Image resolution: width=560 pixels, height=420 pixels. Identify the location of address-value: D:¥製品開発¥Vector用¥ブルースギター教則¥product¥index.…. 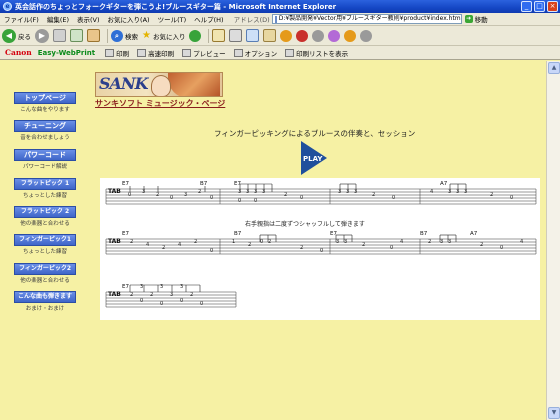
(369, 18).